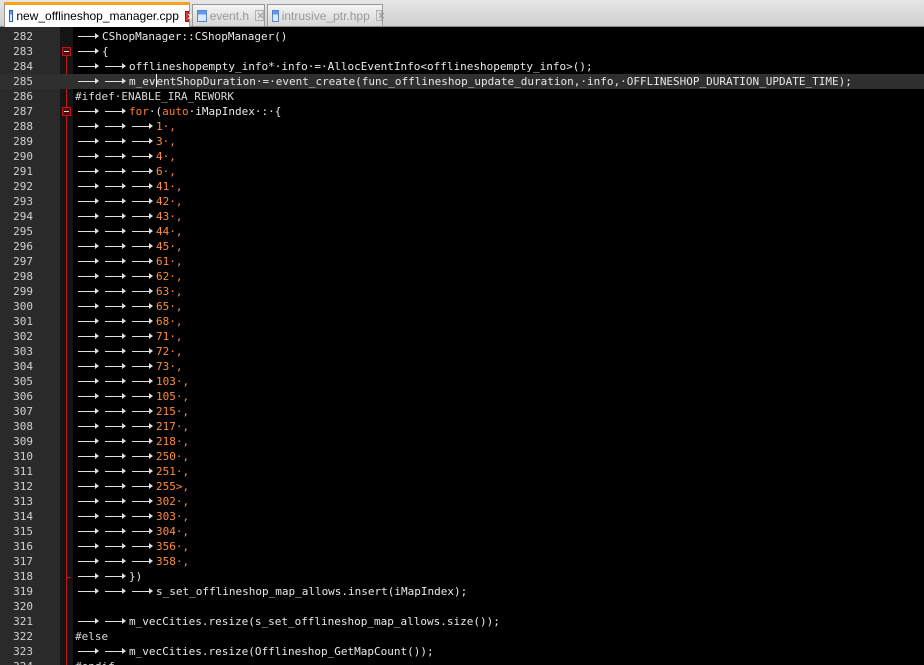 This screenshot has width=924, height=665. What do you see at coordinates (462, 606) in the screenshot?
I see `code-line: 320` at bounding box center [462, 606].